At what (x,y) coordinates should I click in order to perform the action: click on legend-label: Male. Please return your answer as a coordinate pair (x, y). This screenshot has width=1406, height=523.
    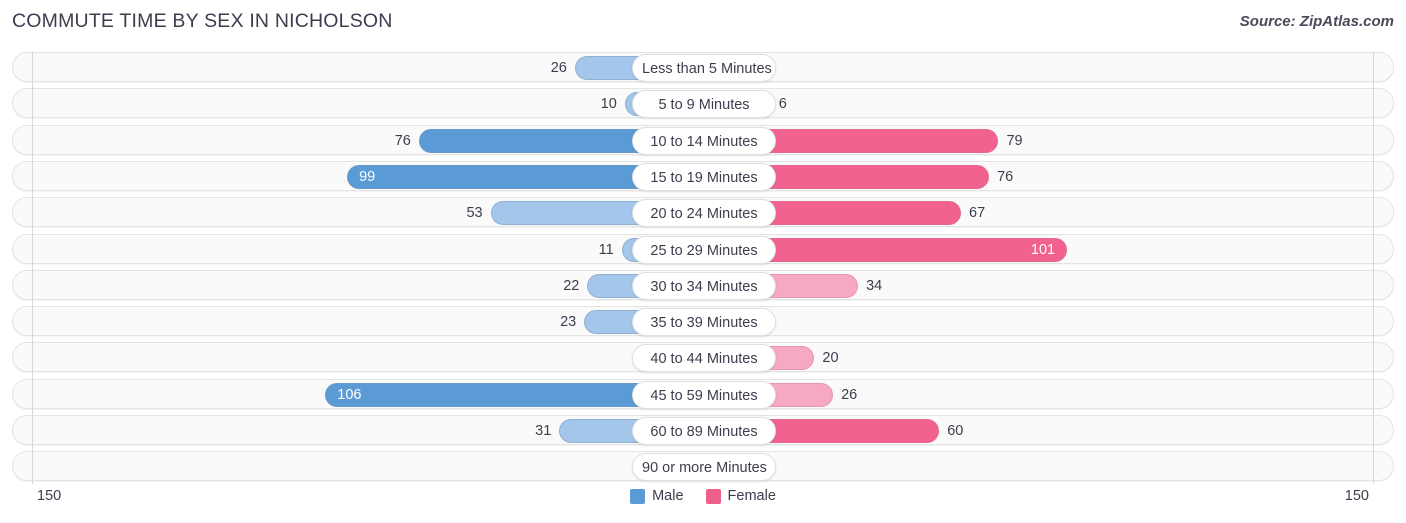
    Looking at the image, I should click on (668, 496).